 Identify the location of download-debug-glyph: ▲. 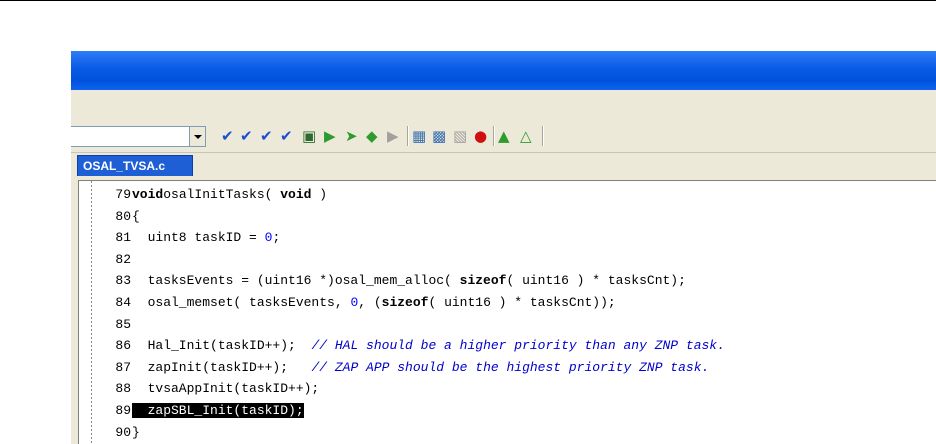
(504, 136).